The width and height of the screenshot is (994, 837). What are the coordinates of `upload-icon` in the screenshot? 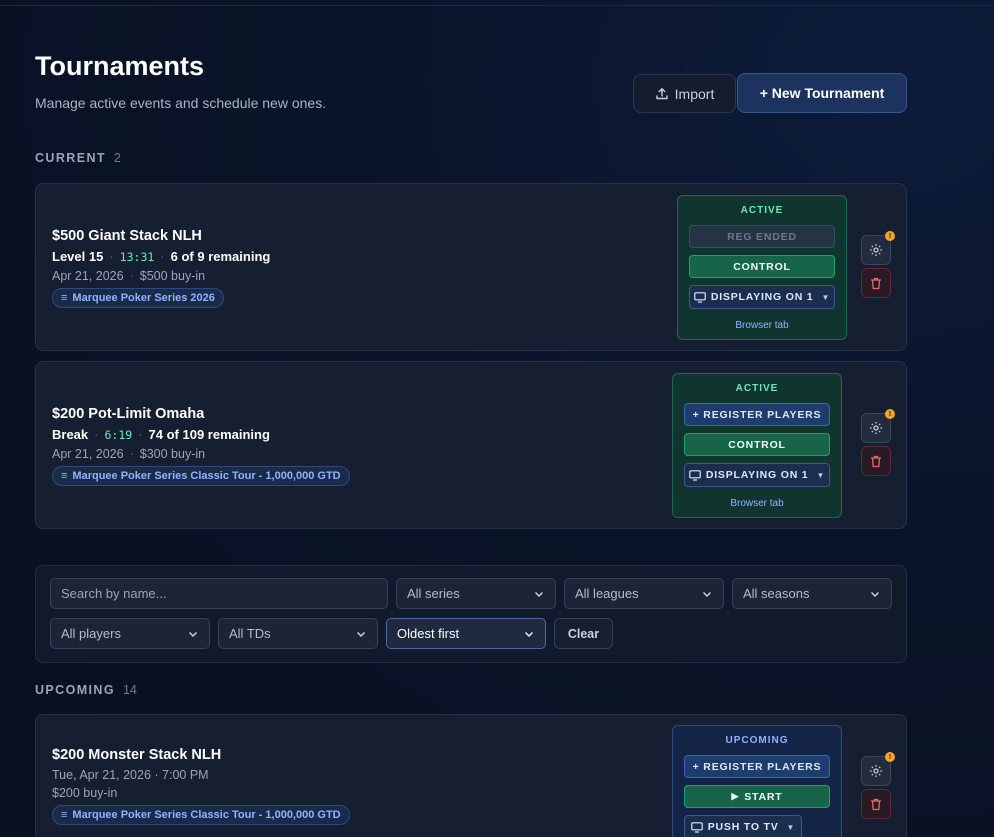 It's located at (661, 93).